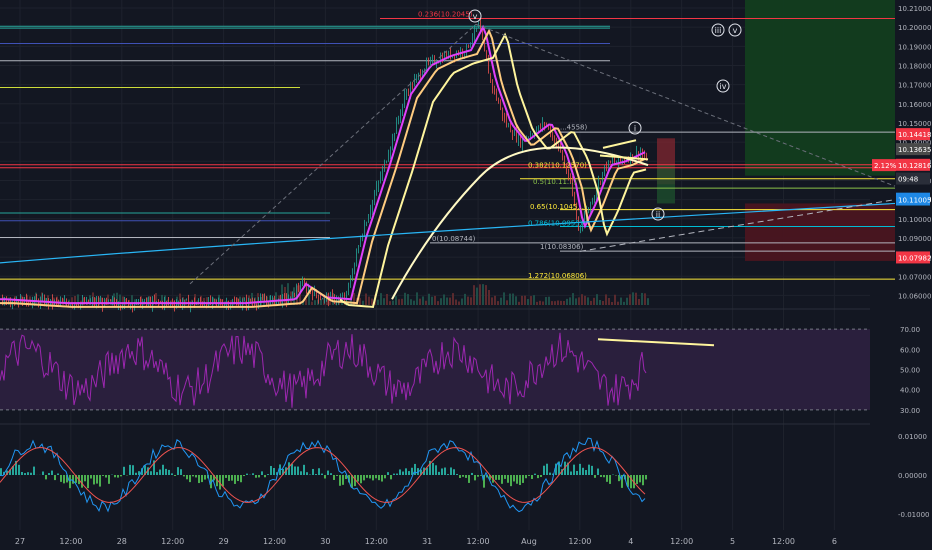  I want to click on price-badge: 09:48, so click(913, 178).